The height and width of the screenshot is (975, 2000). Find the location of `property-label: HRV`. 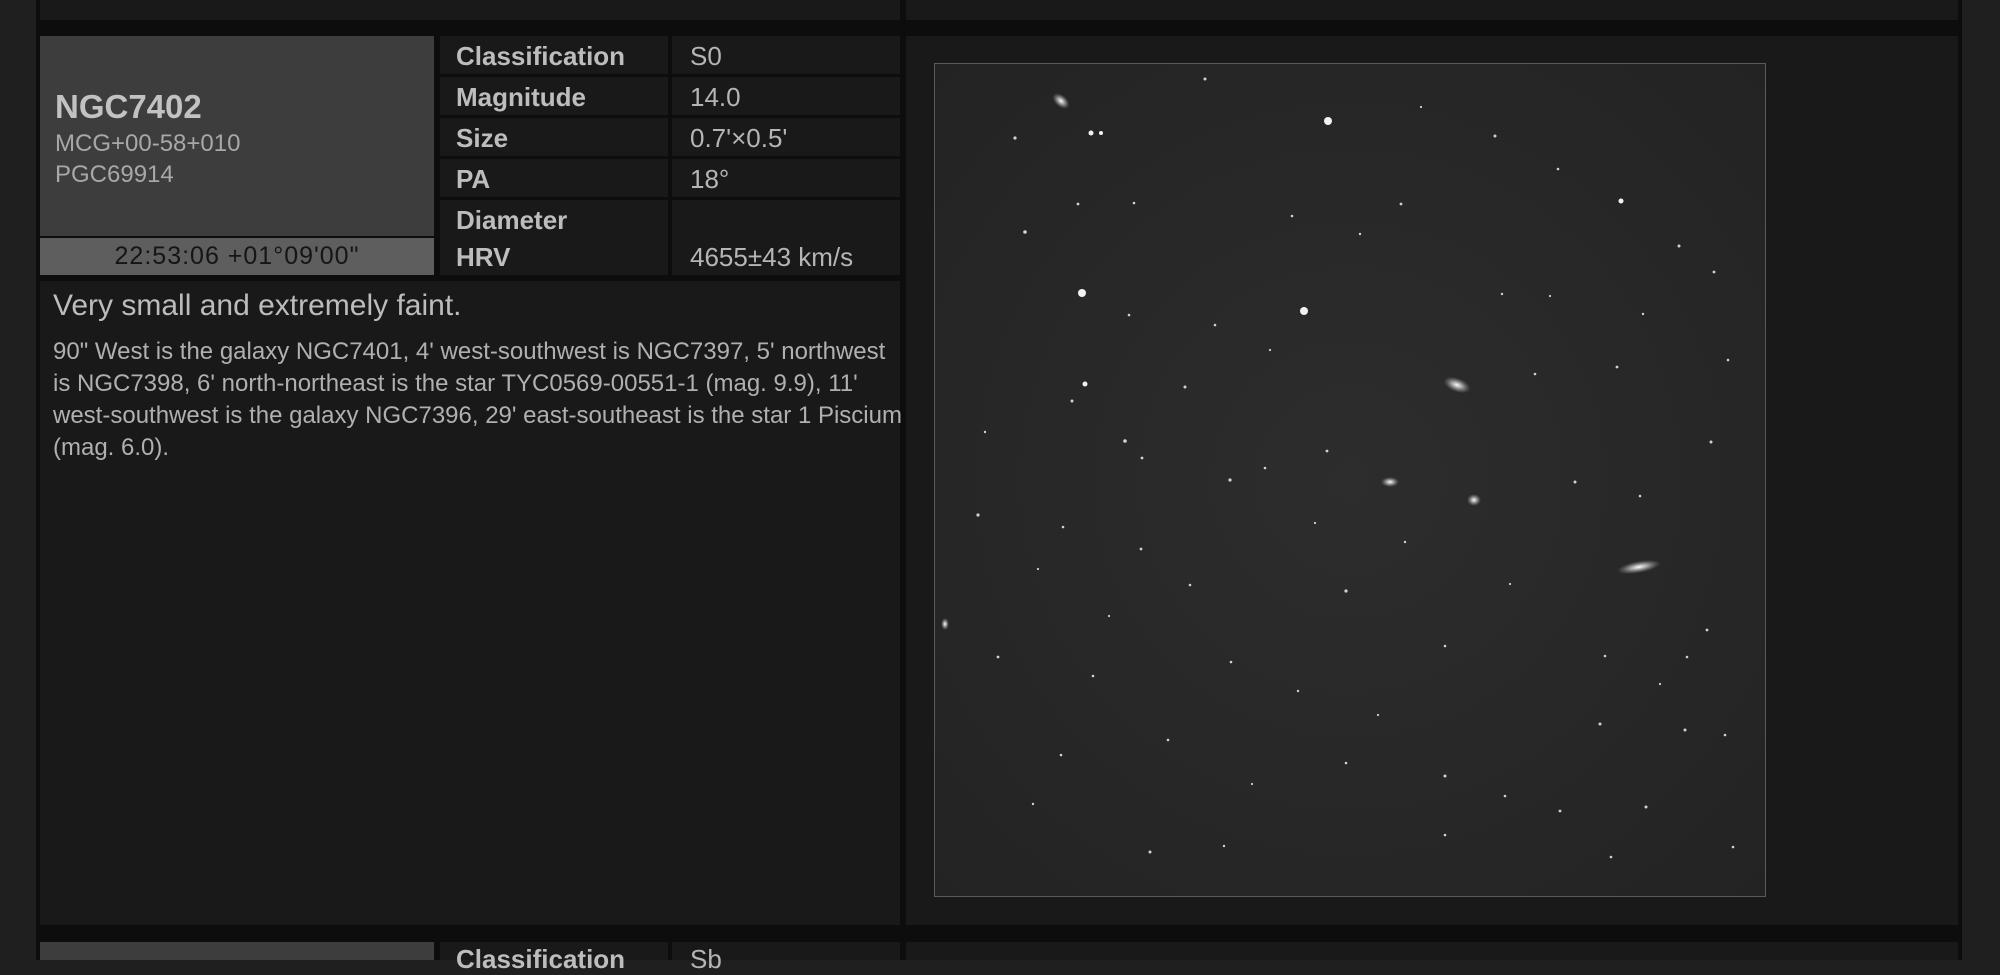

property-label: HRV is located at coordinates (554, 256).